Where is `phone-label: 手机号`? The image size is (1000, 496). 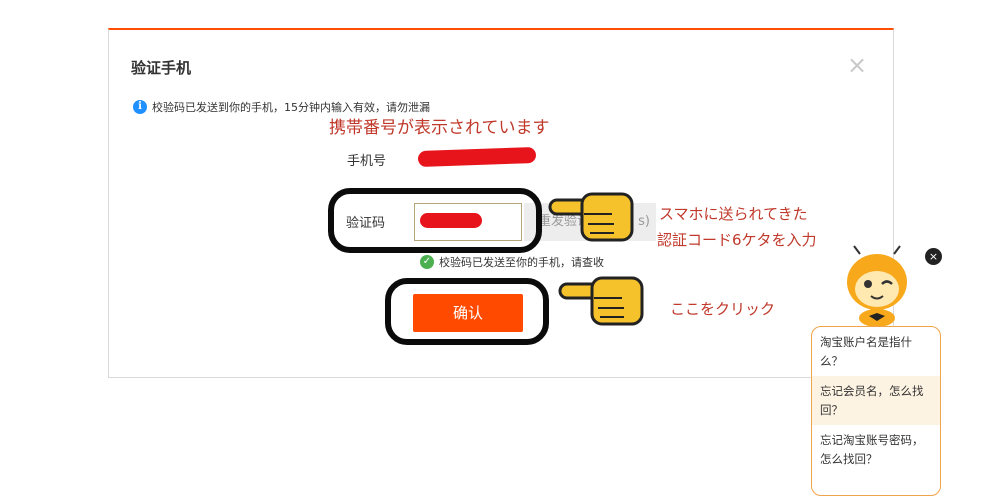
phone-label: 手机号 is located at coordinates (367, 161).